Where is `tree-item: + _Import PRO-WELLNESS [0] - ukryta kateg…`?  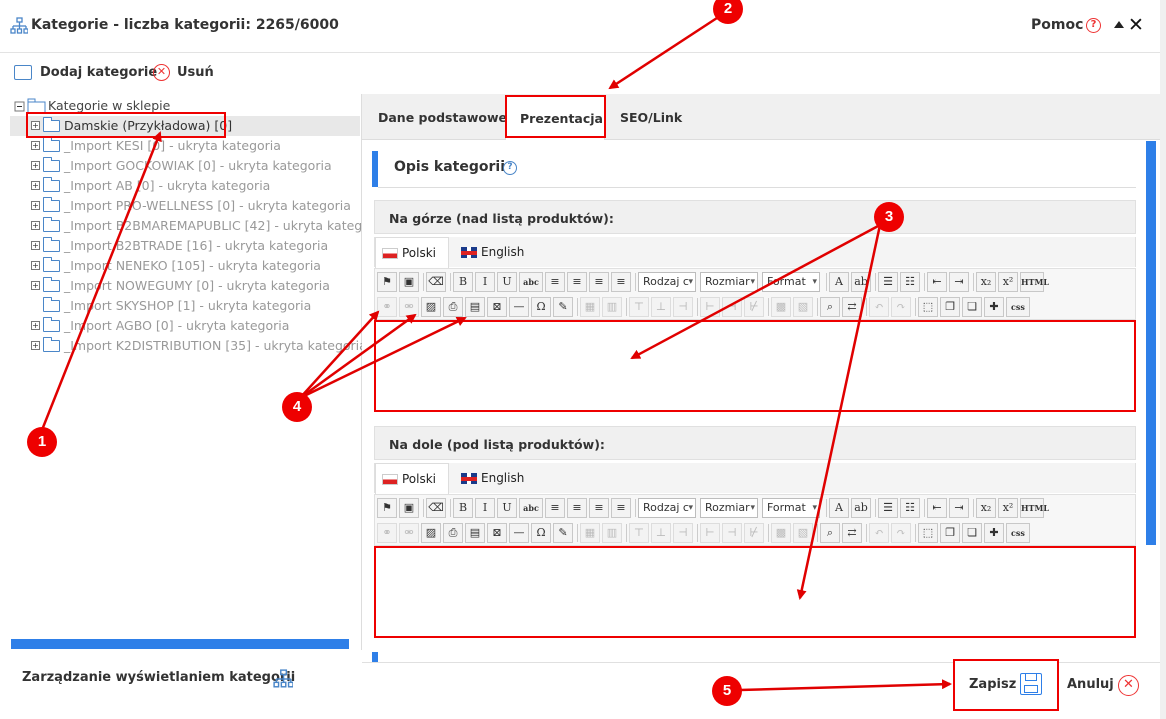
tree-item: + _Import PRO-WELLNESS [0] - ukryta kateg… is located at coordinates (185, 206).